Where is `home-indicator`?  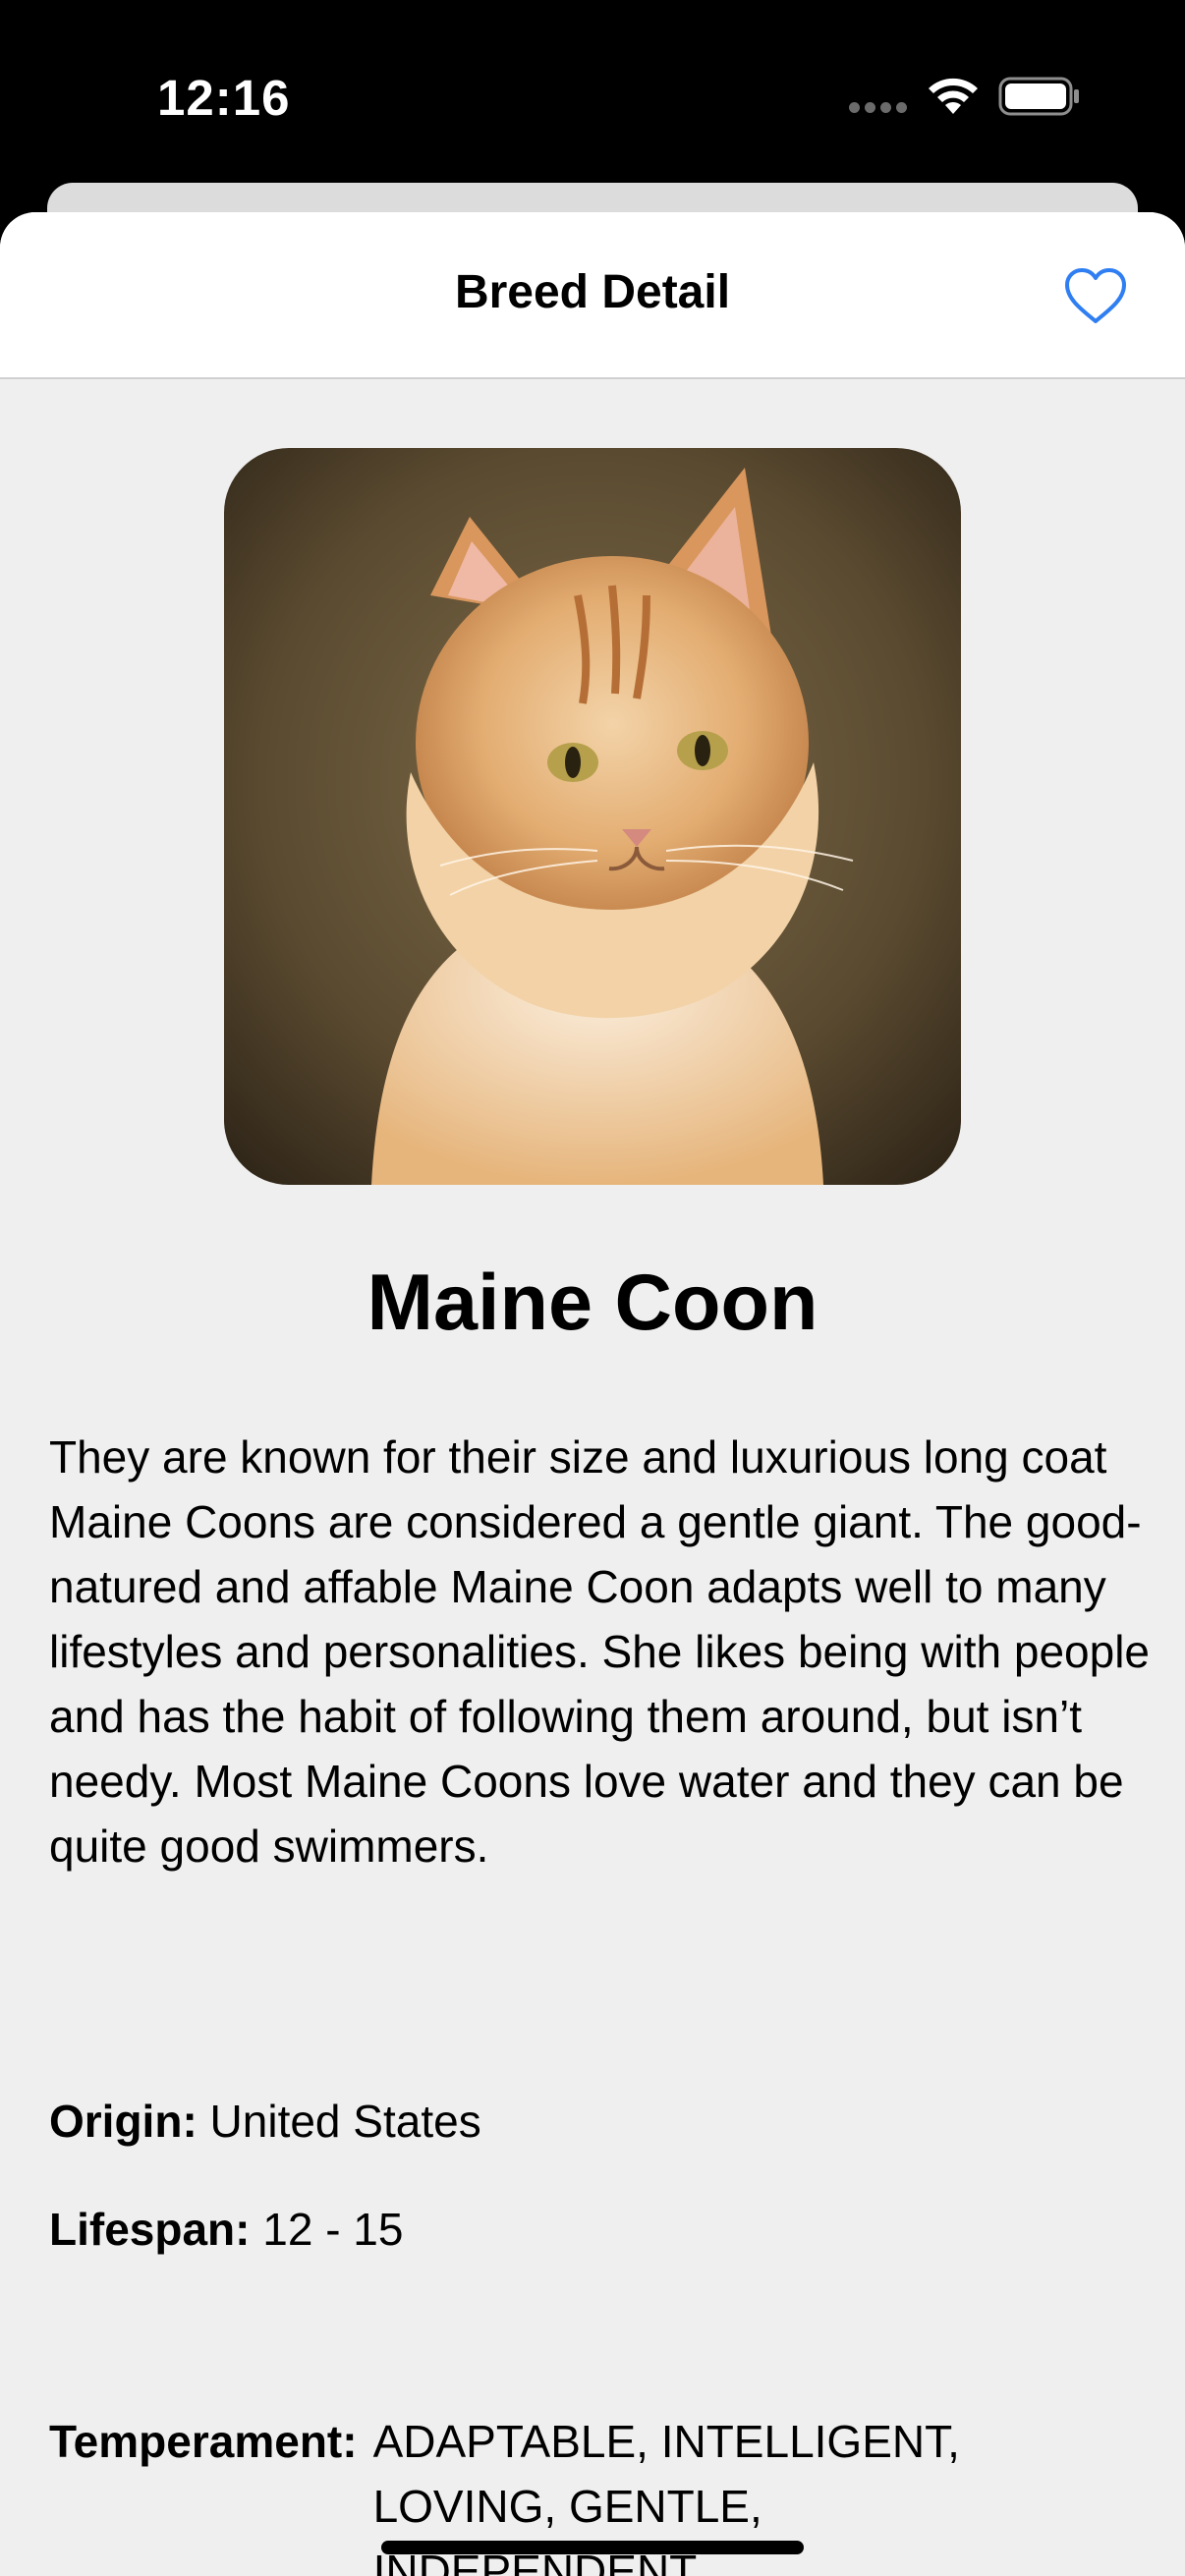
home-indicator is located at coordinates (592, 2547).